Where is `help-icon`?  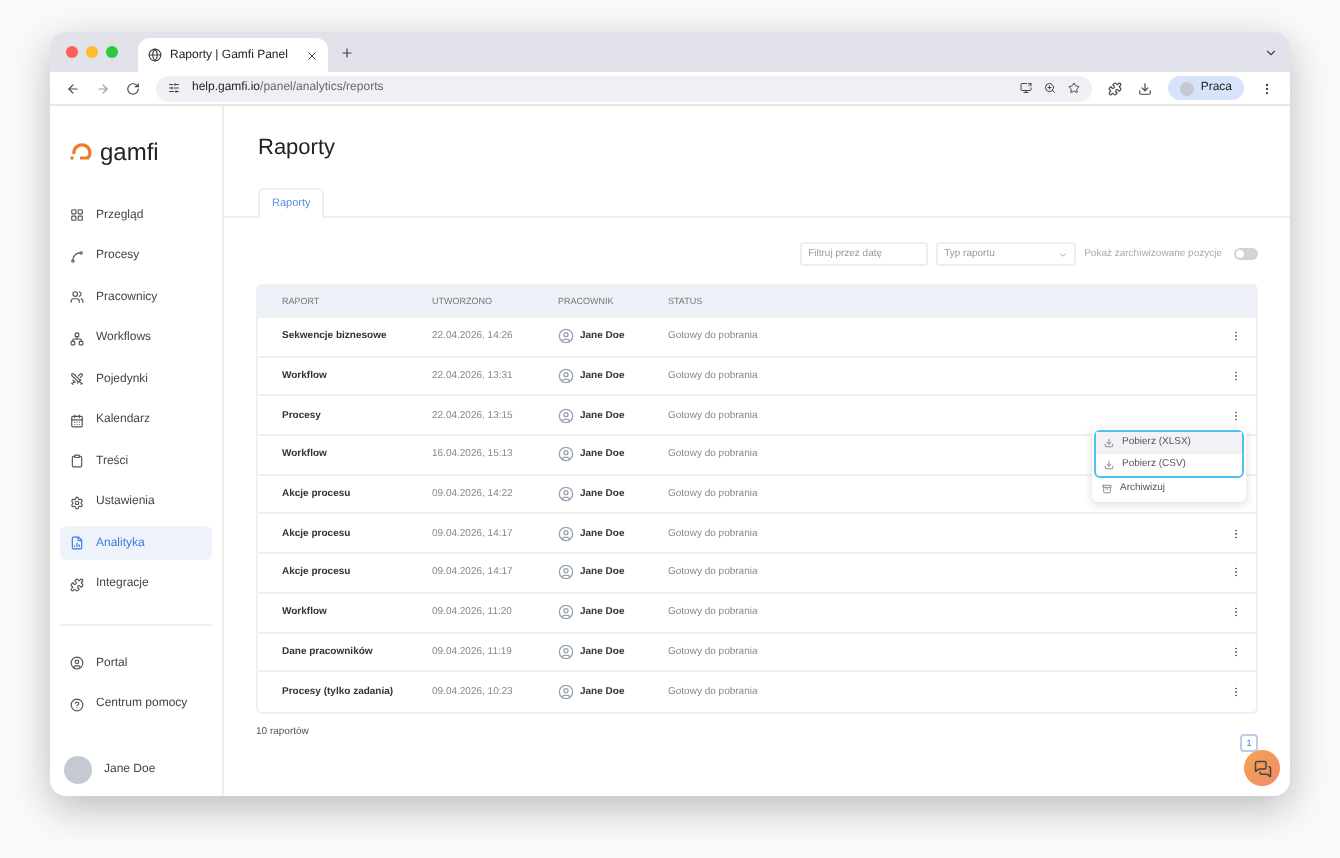
help-icon is located at coordinates (77, 704).